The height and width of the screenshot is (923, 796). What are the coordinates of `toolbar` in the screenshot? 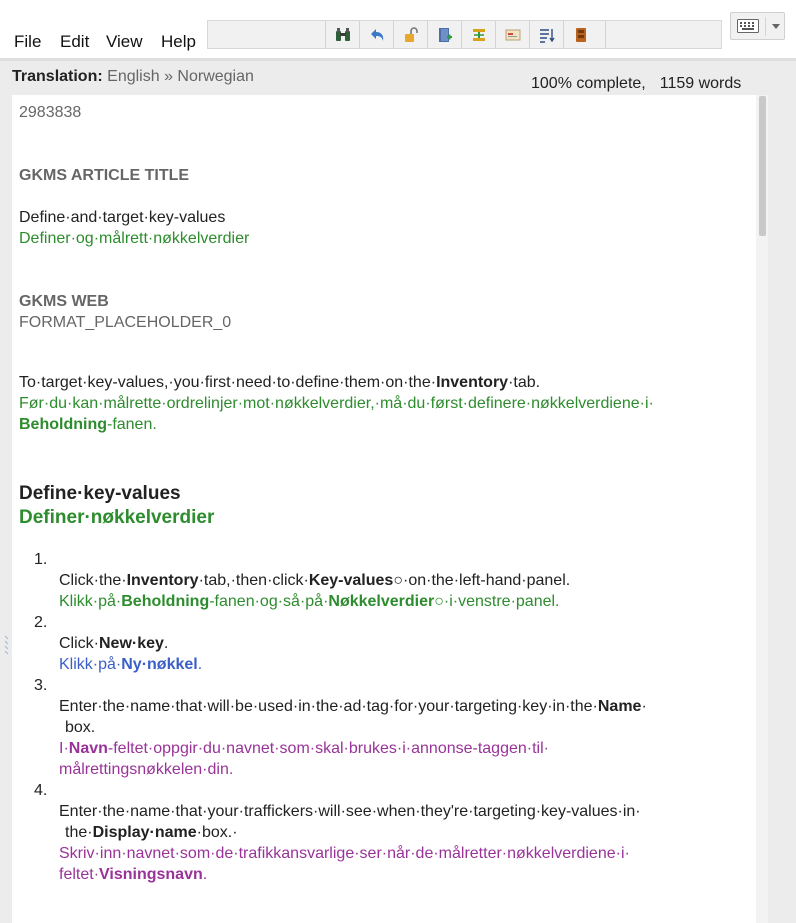 It's located at (464, 34).